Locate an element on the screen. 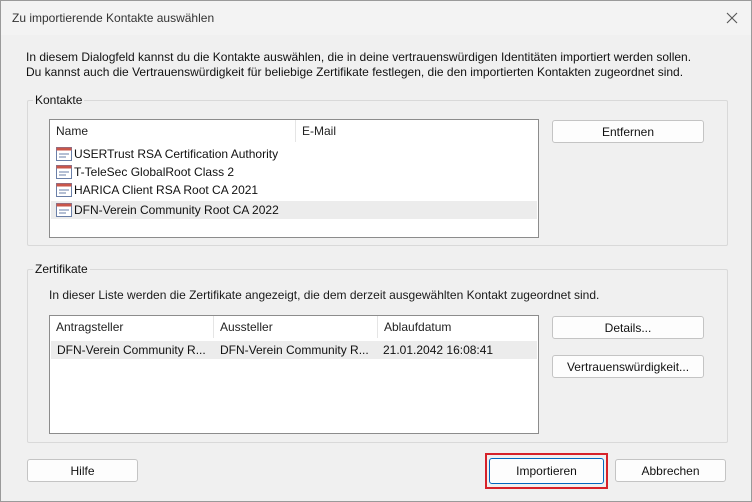 This screenshot has height=502, width=752. column-header-email: E-Mail is located at coordinates (417, 131).